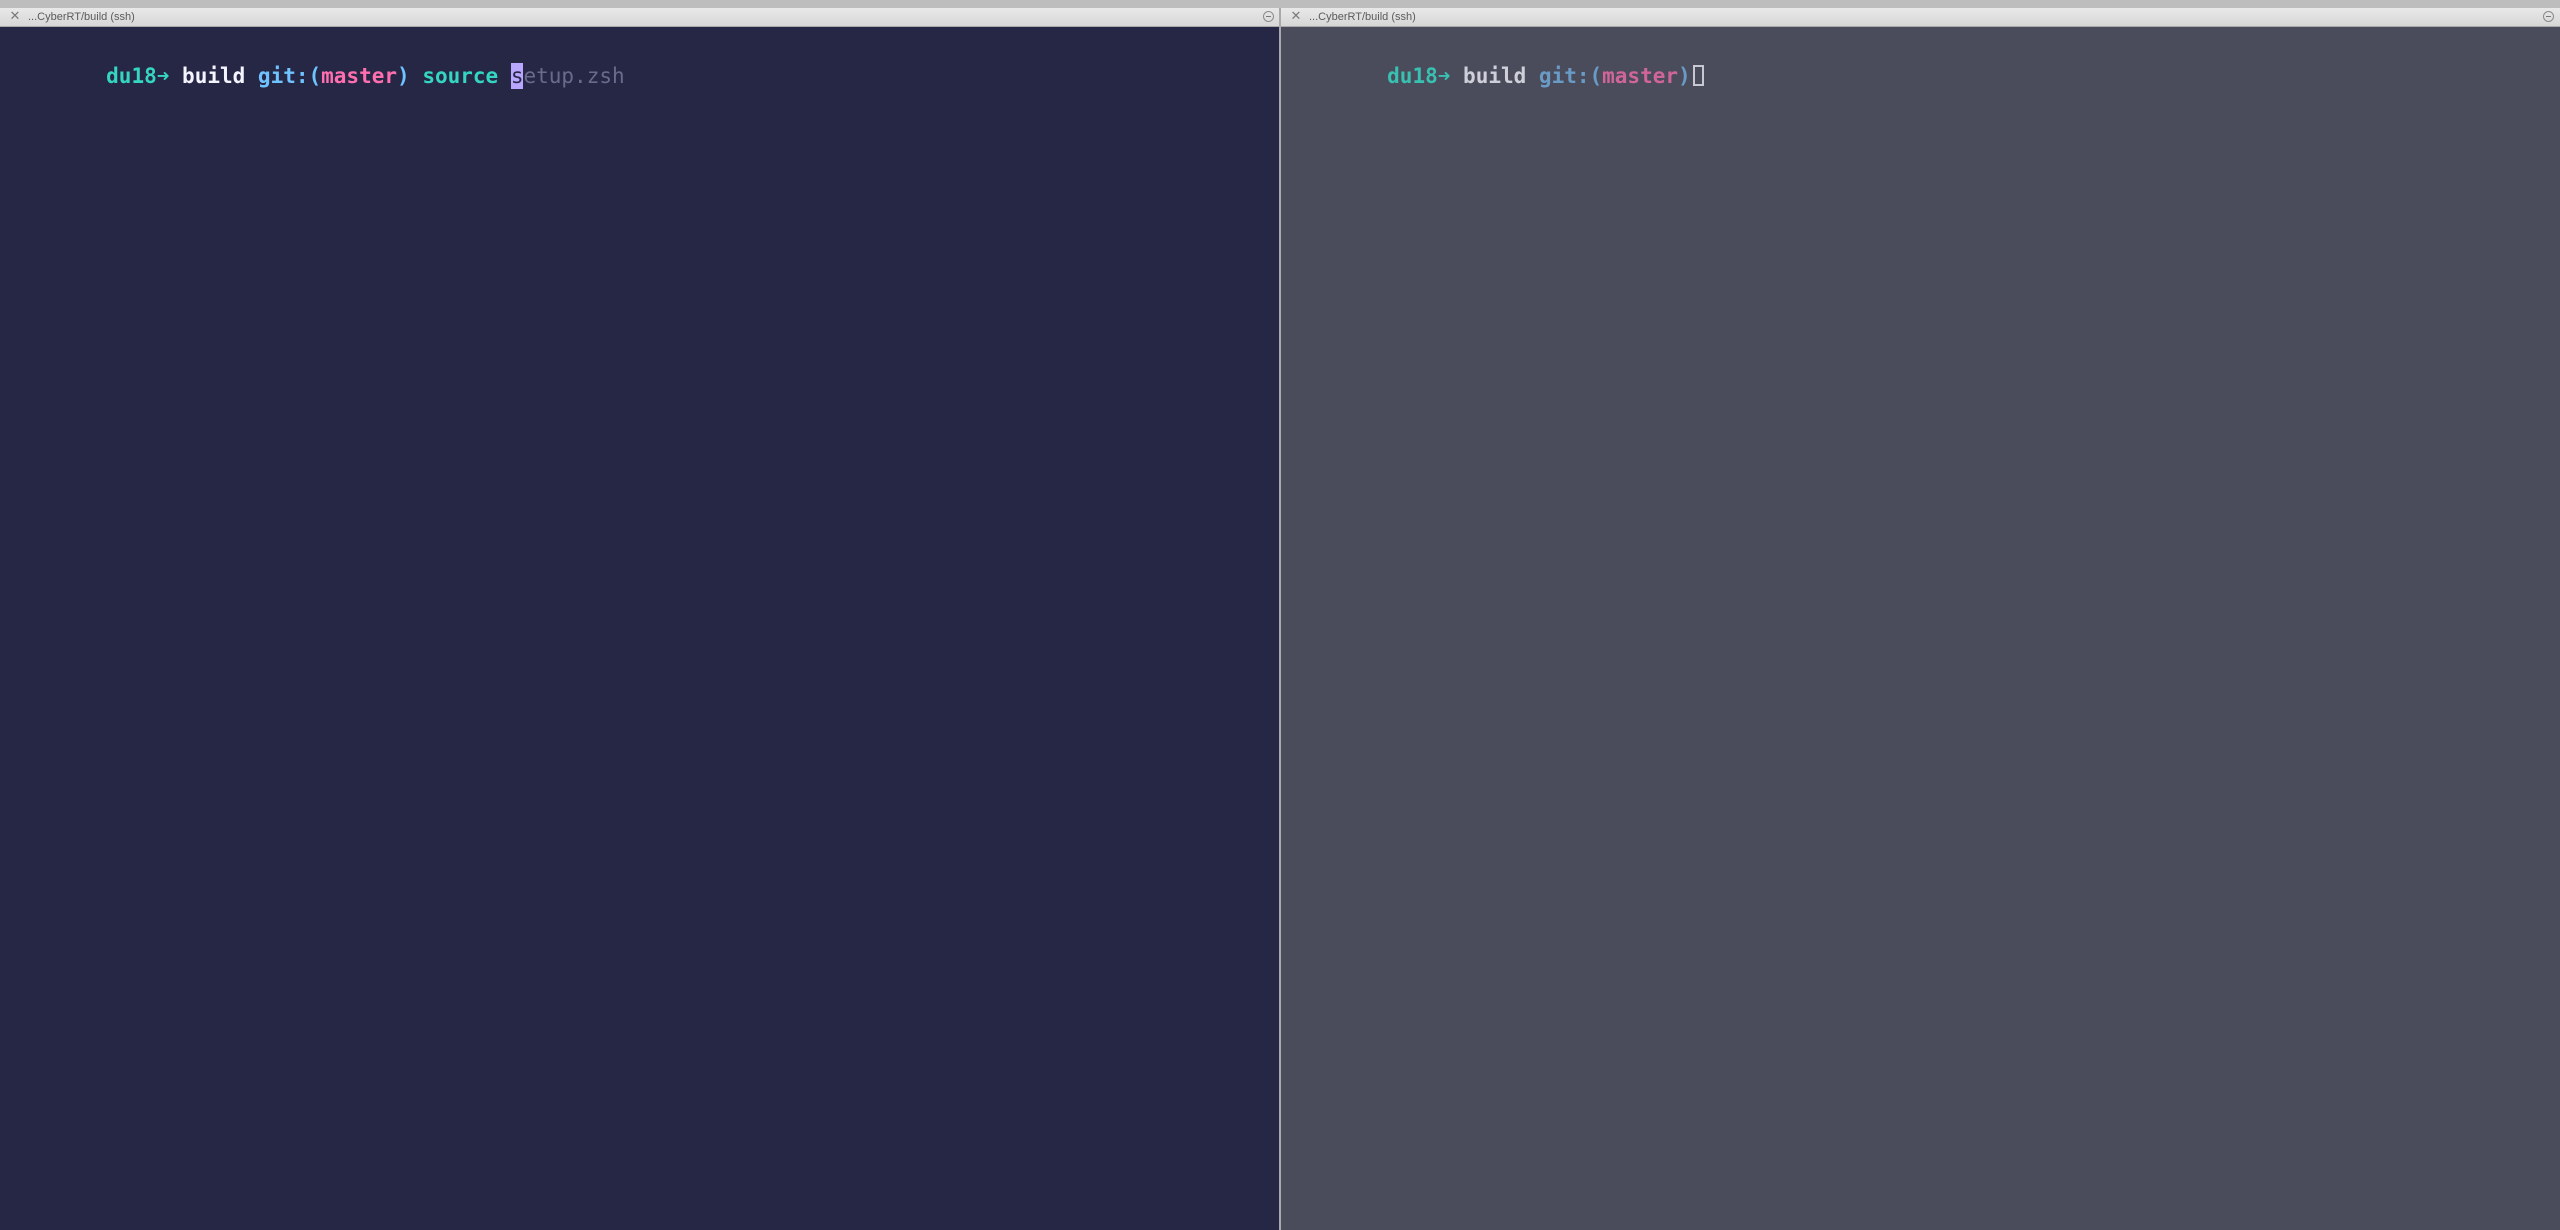  Describe the element at coordinates (574, 76) in the screenshot. I see `autosuggestion: etup.zsh` at that location.